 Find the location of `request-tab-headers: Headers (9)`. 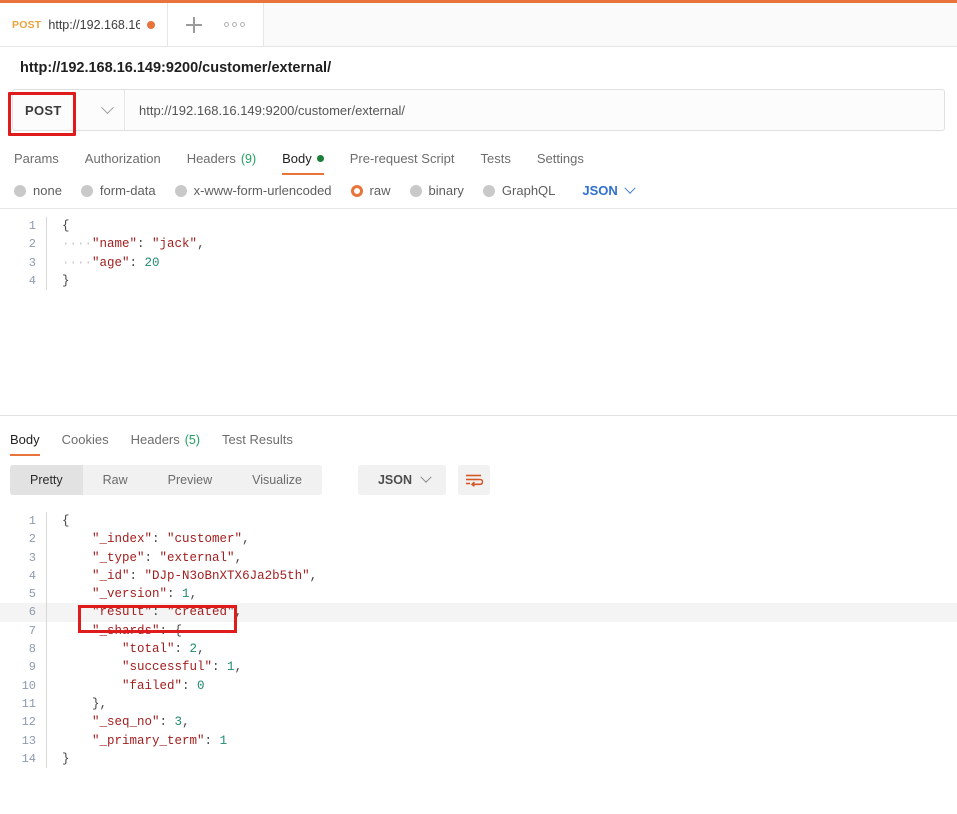

request-tab-headers: Headers (9) is located at coordinates (221, 163).